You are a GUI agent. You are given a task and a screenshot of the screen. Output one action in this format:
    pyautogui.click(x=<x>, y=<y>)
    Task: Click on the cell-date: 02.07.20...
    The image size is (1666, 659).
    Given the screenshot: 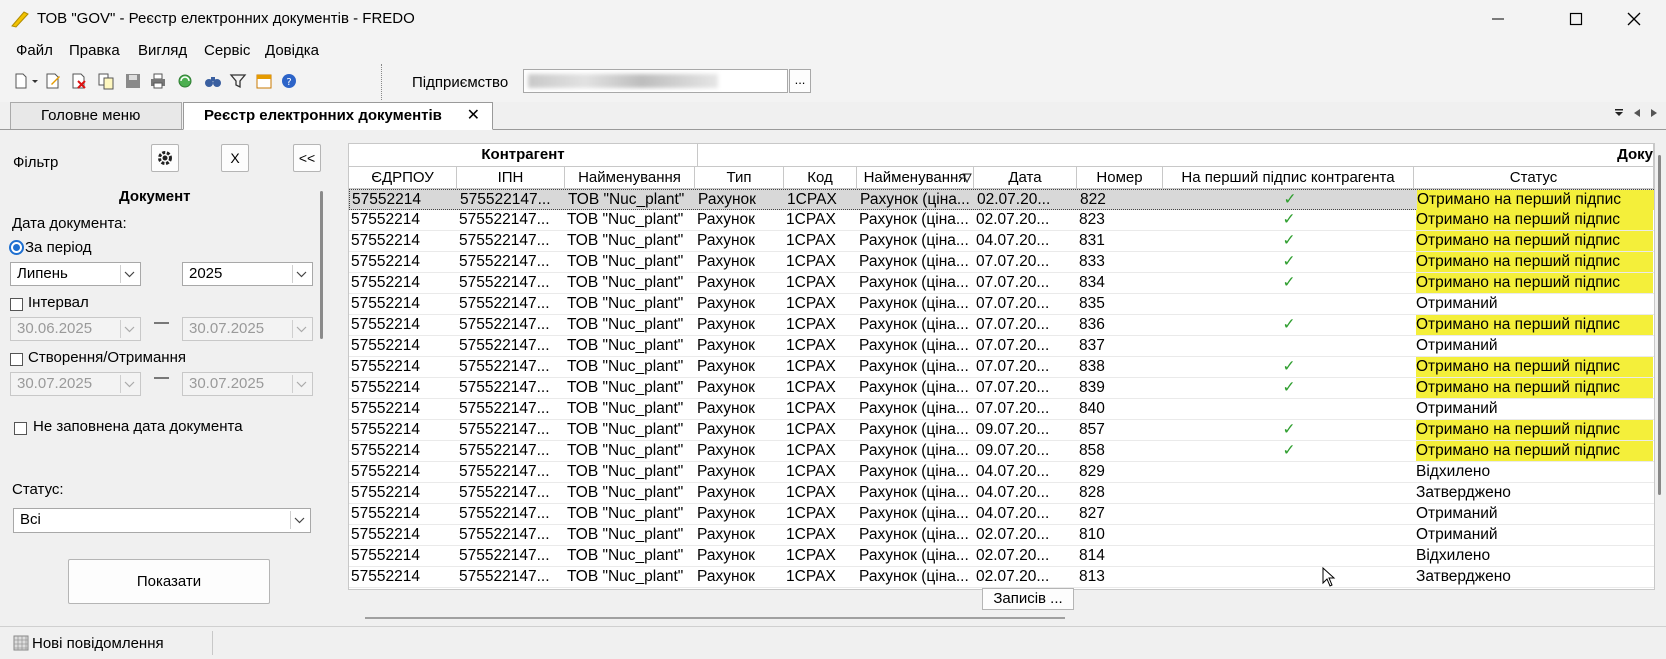 What is the action you would take?
    pyautogui.click(x=1013, y=576)
    